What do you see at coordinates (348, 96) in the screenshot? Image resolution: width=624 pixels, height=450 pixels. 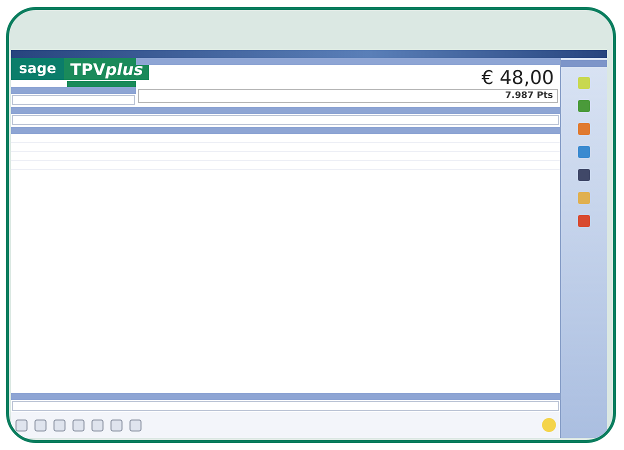 I see `total-pesetas: 7.987 Pts` at bounding box center [348, 96].